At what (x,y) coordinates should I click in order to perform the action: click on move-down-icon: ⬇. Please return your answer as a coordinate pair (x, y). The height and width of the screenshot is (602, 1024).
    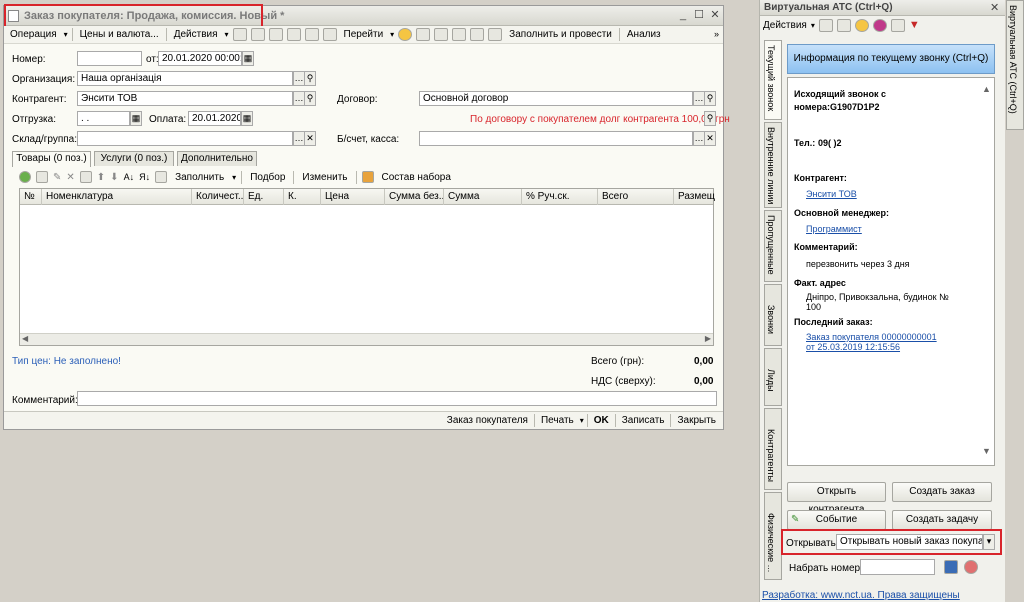
    Looking at the image, I should click on (114, 177).